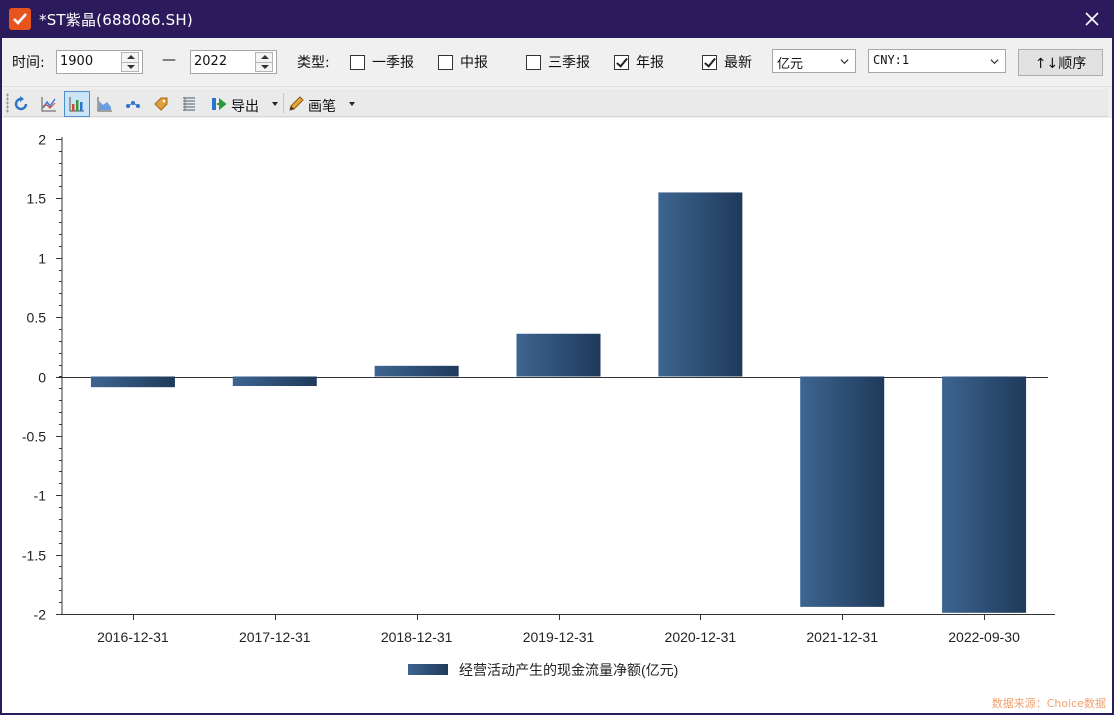  I want to click on y-tick-label: -1.5, so click(34, 556).